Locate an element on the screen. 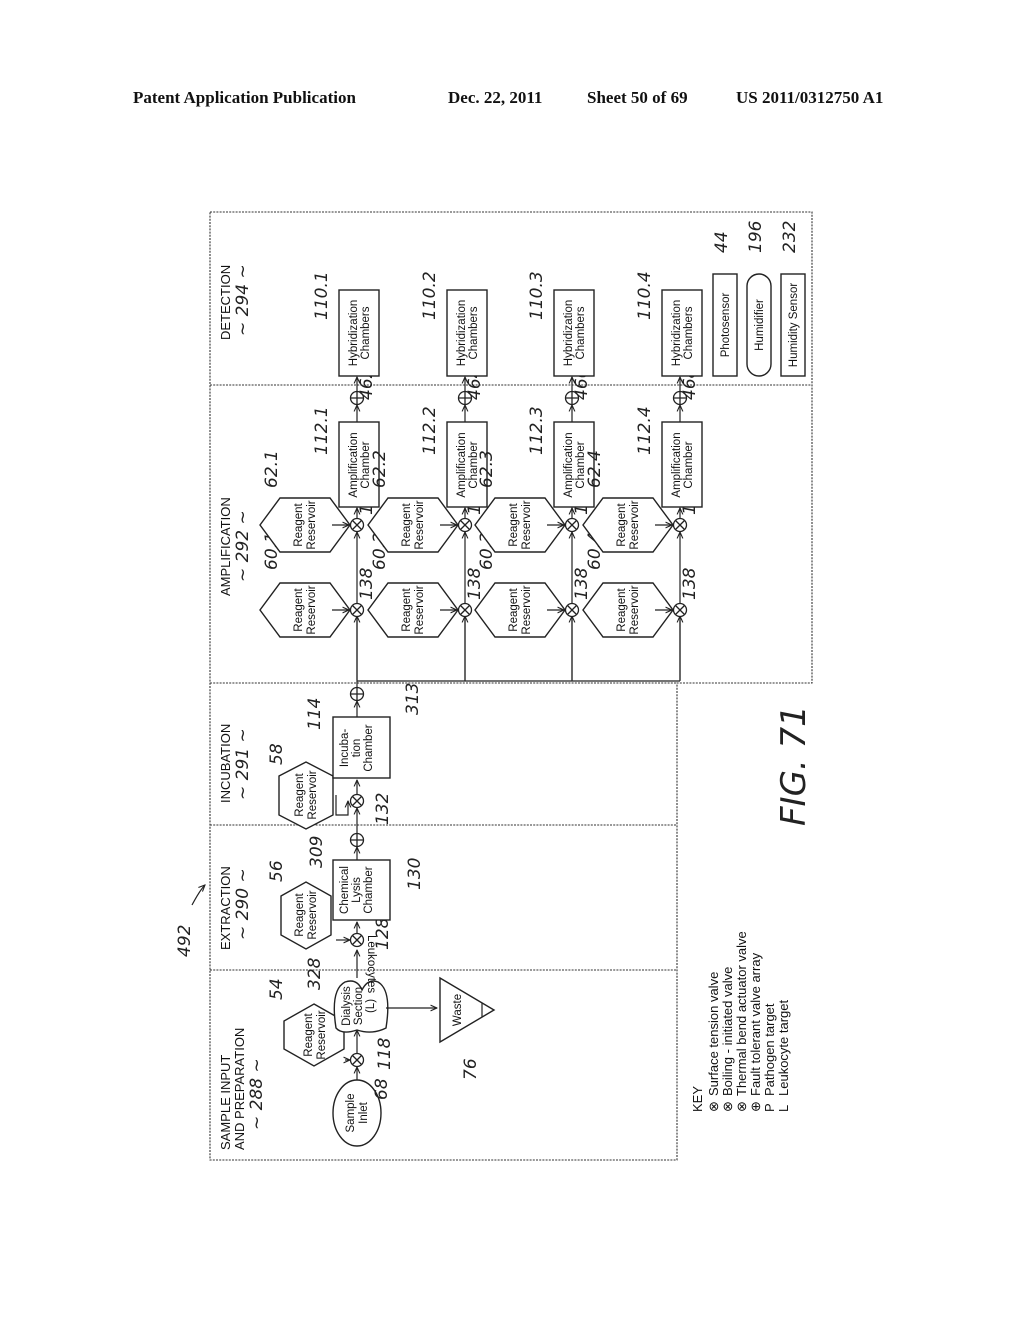 The width and height of the screenshot is (1024, 1320). svg-text: 492 is located at coordinates (185, 941).